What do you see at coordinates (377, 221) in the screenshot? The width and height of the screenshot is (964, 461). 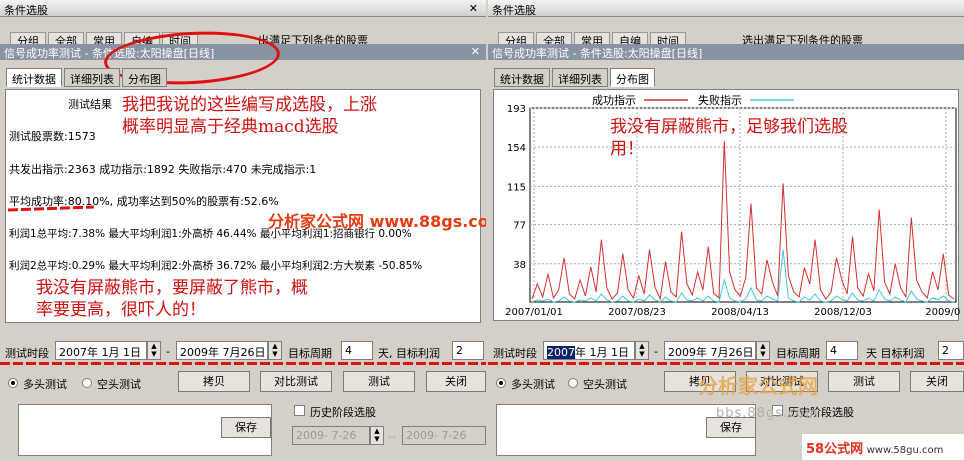 I see `watermark: 分析家公式网 www.88gs.com` at bounding box center [377, 221].